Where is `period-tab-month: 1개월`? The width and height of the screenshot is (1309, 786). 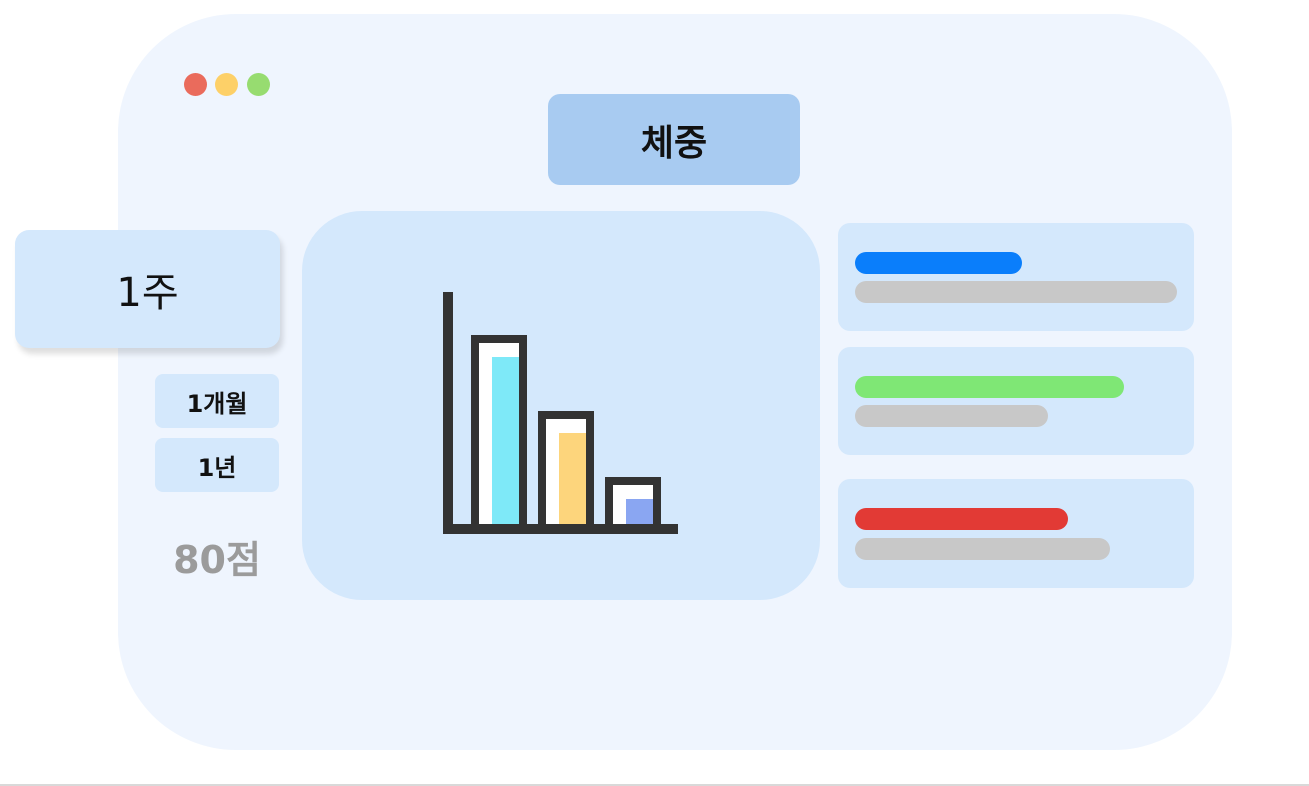
period-tab-month: 1개월 is located at coordinates (217, 401).